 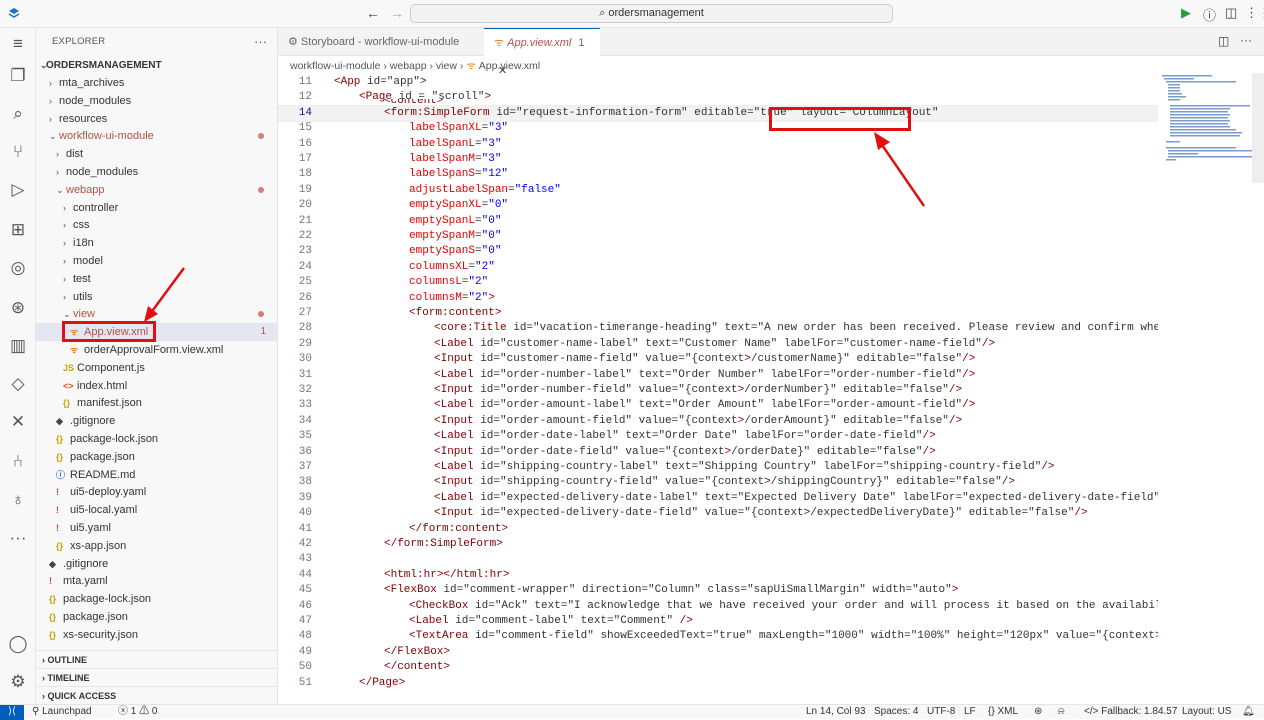 I want to click on bell-off-icon: ⍾, so click(x=1061, y=712).